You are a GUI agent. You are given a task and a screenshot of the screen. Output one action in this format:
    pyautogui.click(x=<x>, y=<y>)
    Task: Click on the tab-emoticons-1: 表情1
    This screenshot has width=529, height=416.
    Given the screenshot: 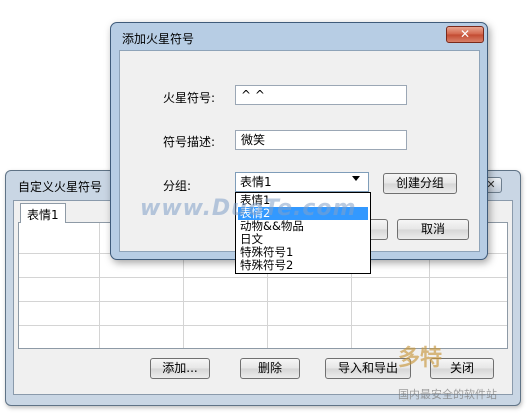 What is the action you would take?
    pyautogui.click(x=43, y=213)
    